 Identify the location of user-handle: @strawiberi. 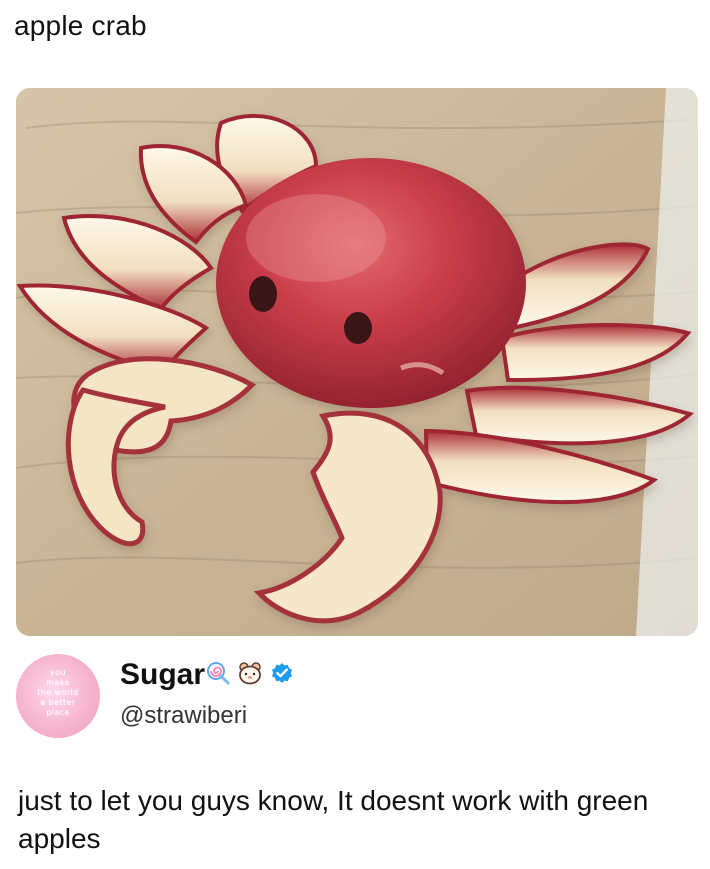
(183, 716).